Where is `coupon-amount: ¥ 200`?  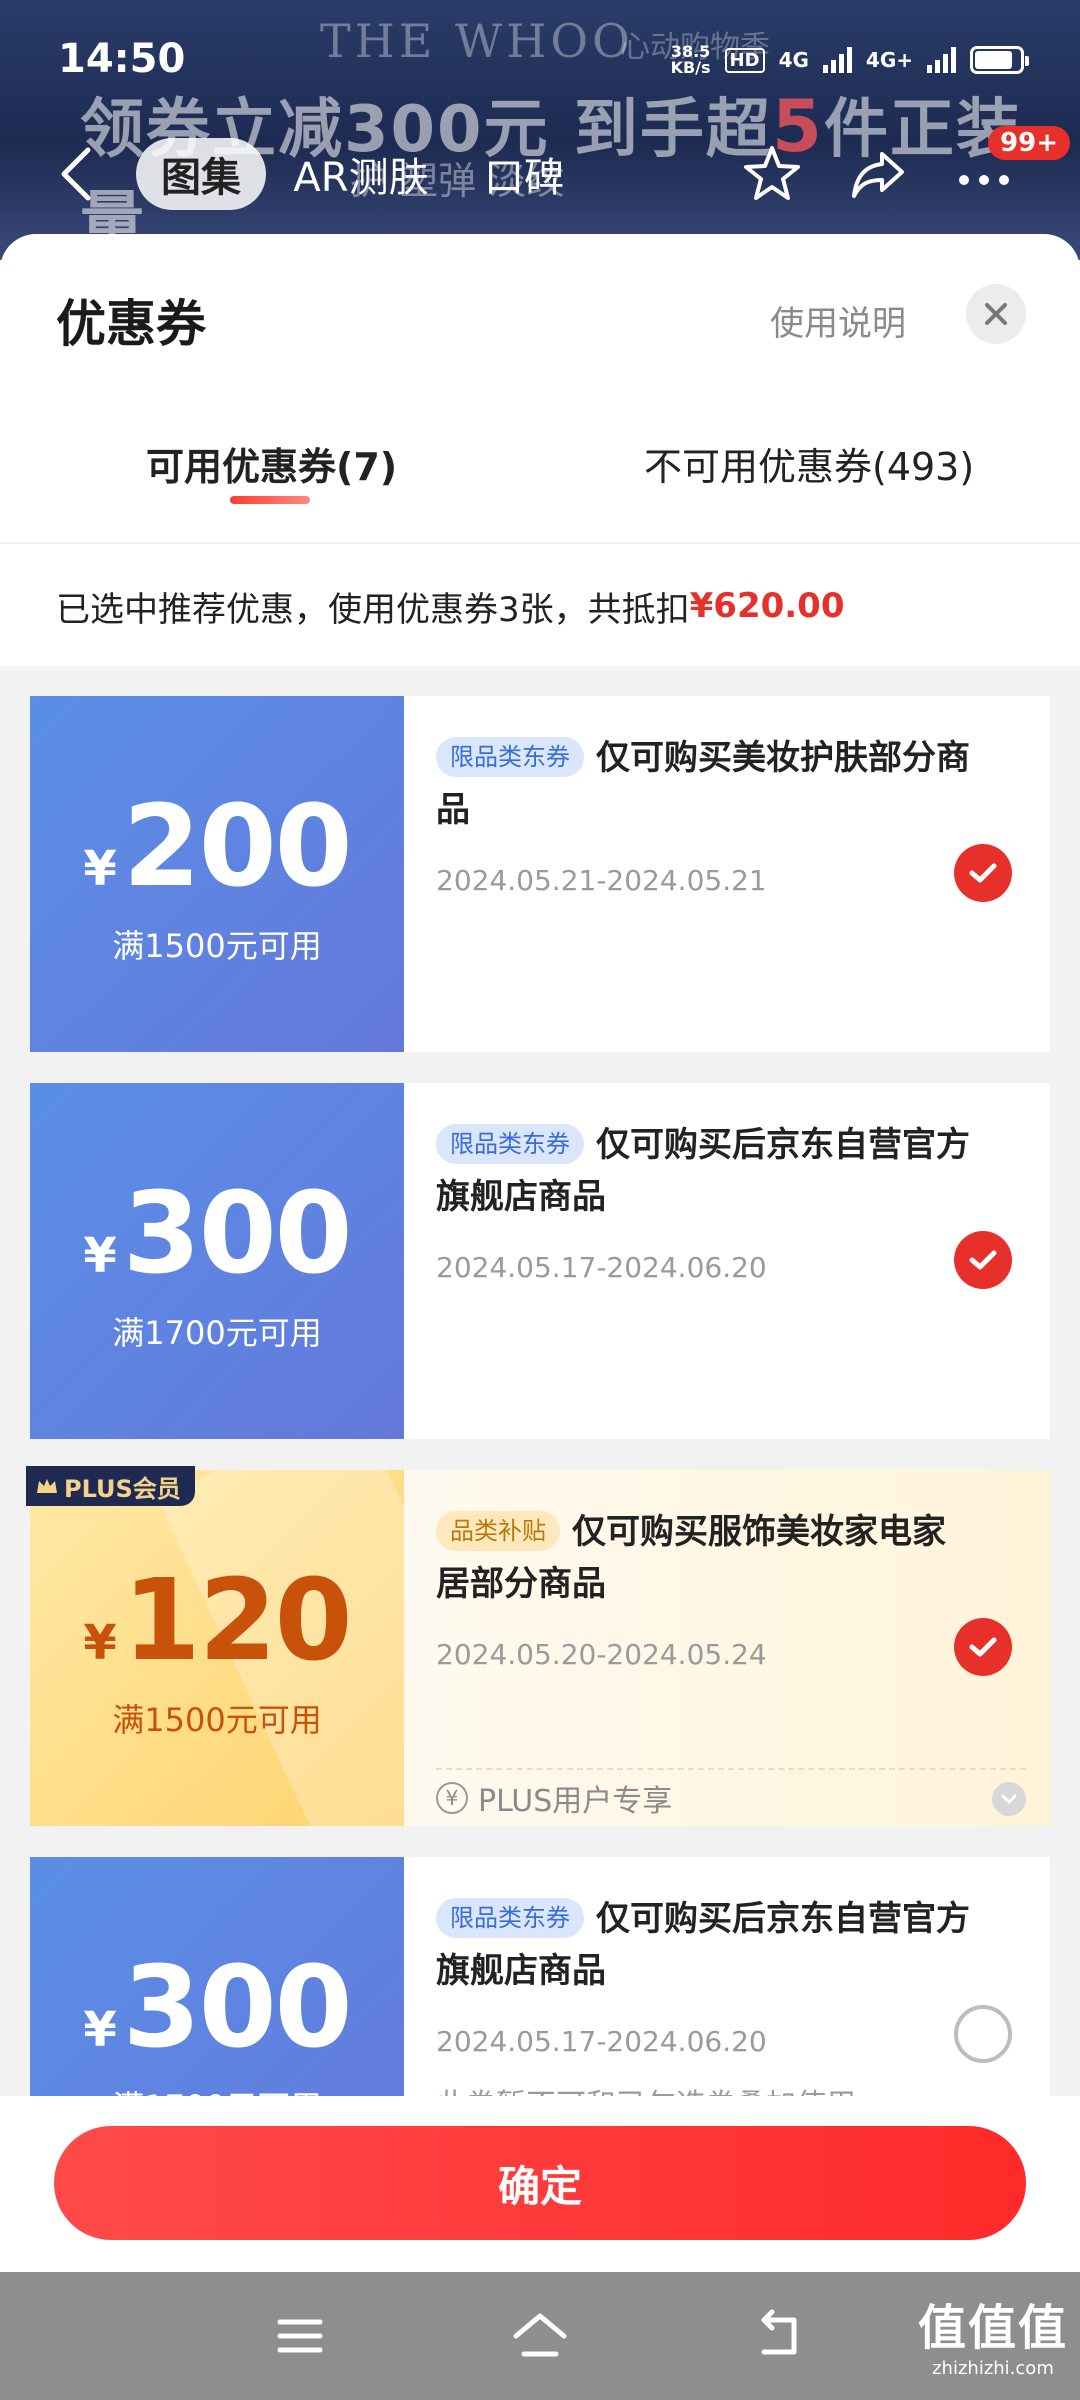
coupon-amount: ¥ 200 is located at coordinates (218, 847).